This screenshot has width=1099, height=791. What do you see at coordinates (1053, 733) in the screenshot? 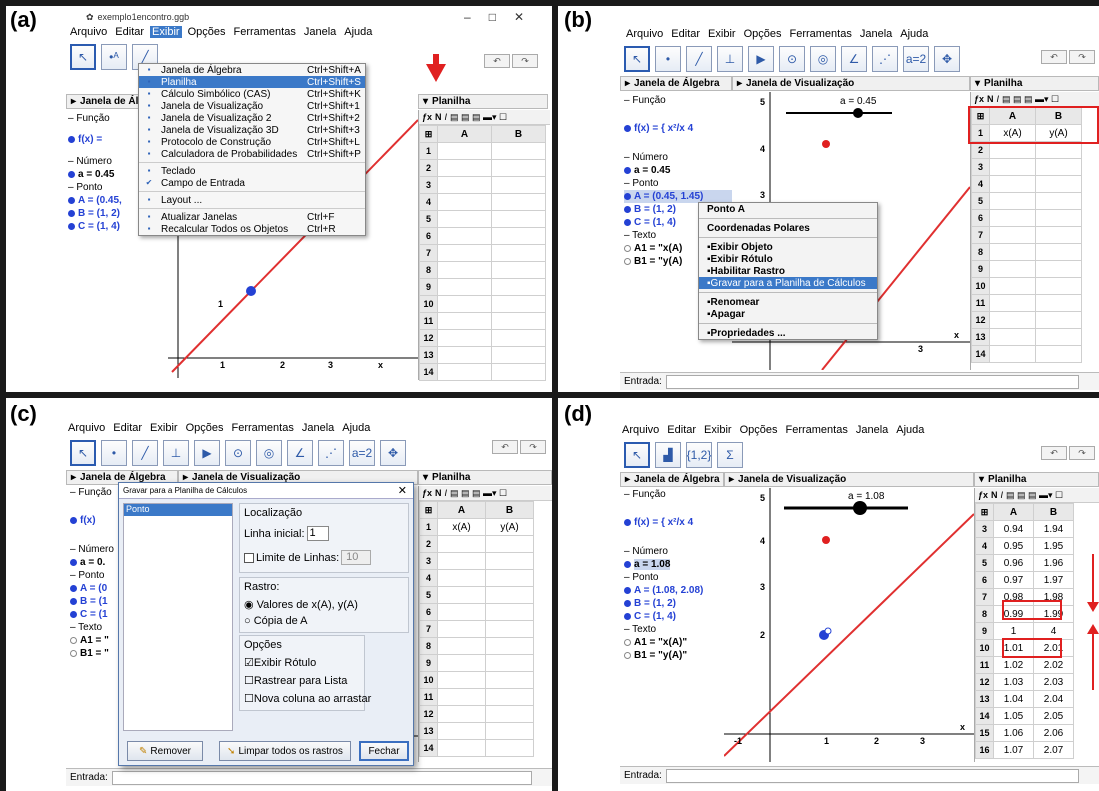
I see `cell: 2.06` at bounding box center [1053, 733].